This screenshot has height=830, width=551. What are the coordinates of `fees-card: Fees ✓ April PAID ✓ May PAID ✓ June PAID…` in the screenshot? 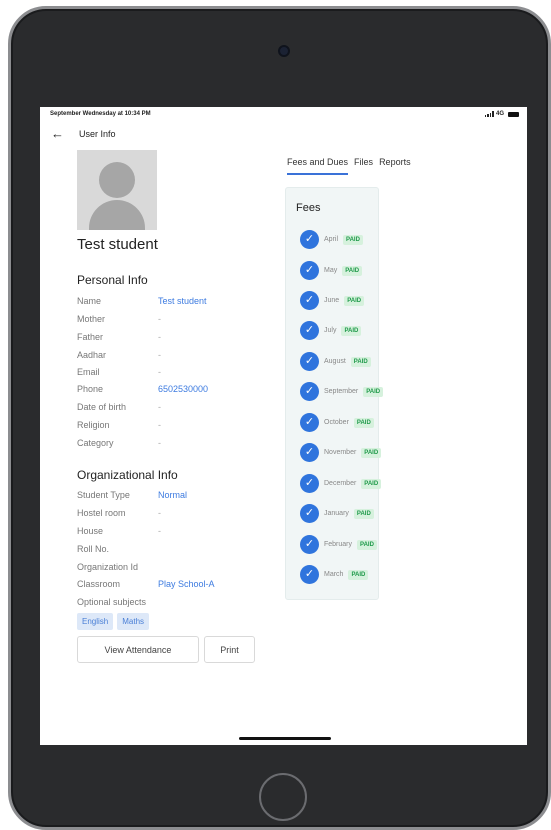 It's located at (334, 393).